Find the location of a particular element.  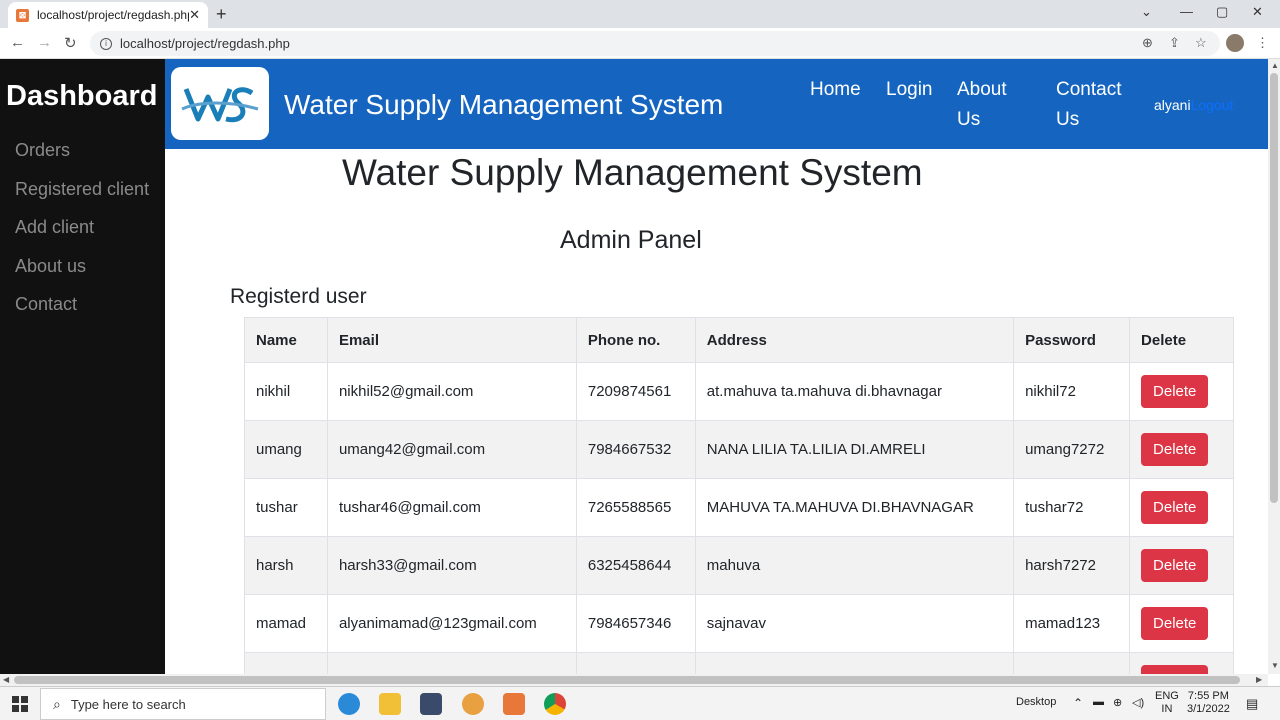

cell-delete: Delete is located at coordinates (1181, 565).